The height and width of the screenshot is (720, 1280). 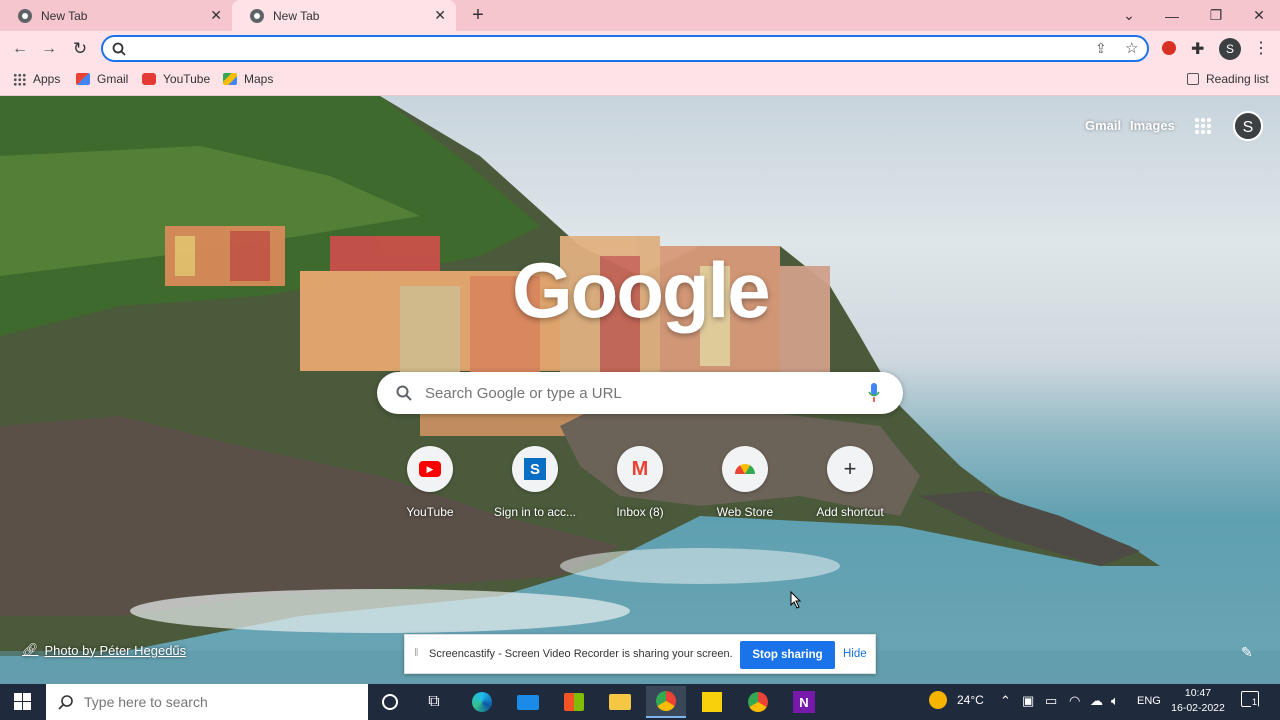 I want to click on photo-credit-link: 🔗︎ Photo by Péter Hegedűs, so click(x=104, y=650).